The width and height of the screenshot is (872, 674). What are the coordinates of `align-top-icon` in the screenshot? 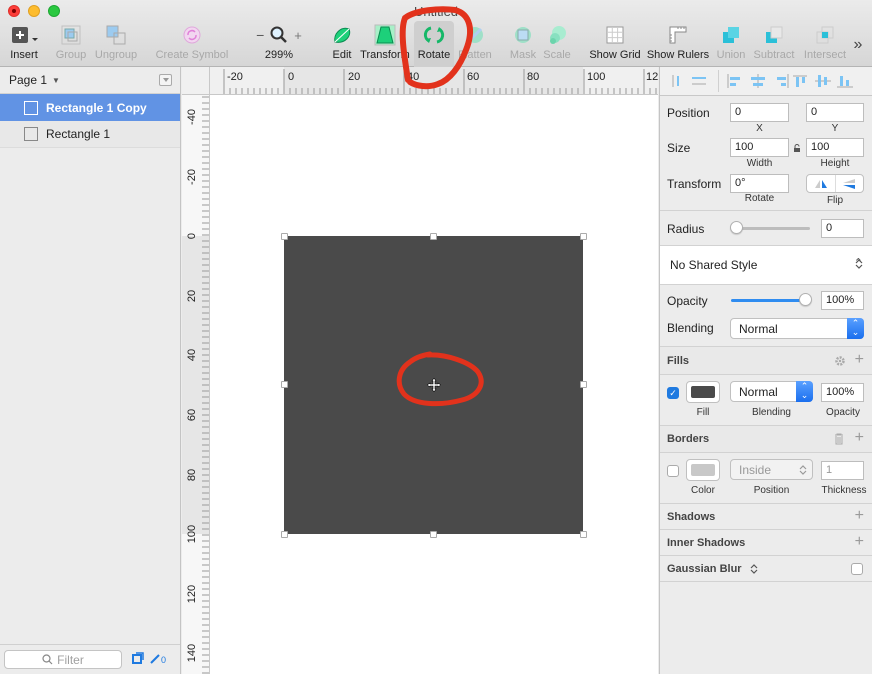 It's located at (802, 81).